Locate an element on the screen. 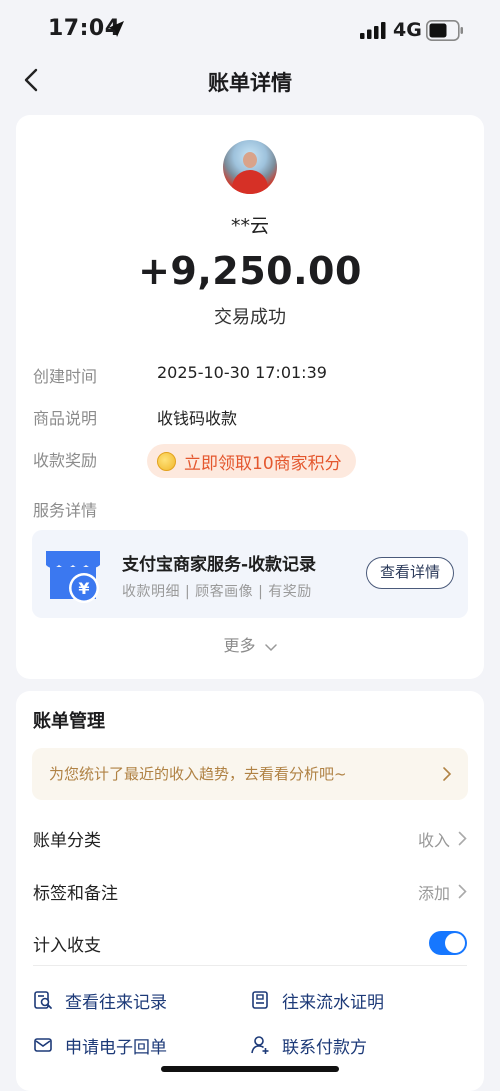 This screenshot has height=1091, width=500. contact-add-icon is located at coordinates (260, 1045).